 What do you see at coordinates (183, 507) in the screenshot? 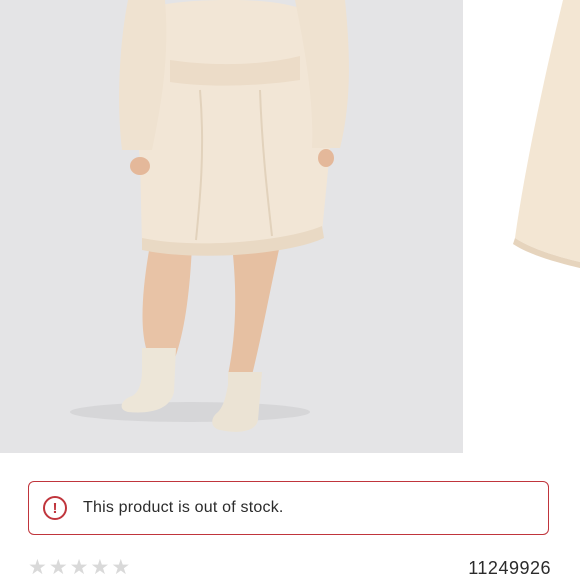
I see `alert-message: This product is out of stock.` at bounding box center [183, 507].